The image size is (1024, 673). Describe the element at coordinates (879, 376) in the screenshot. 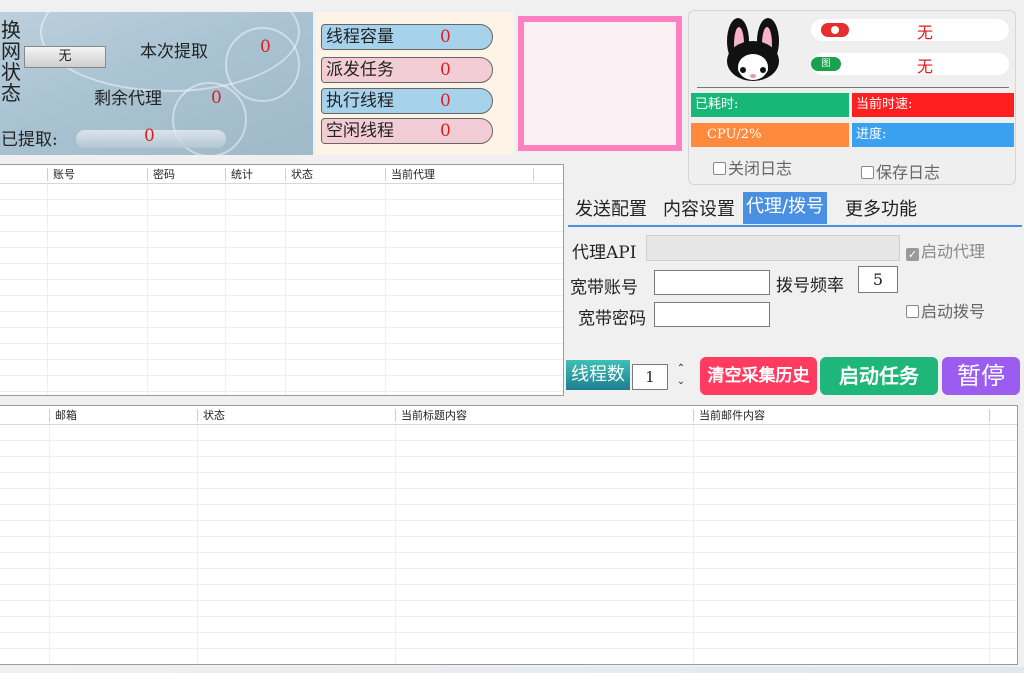

I see `start-task-button: 启动任务` at that location.